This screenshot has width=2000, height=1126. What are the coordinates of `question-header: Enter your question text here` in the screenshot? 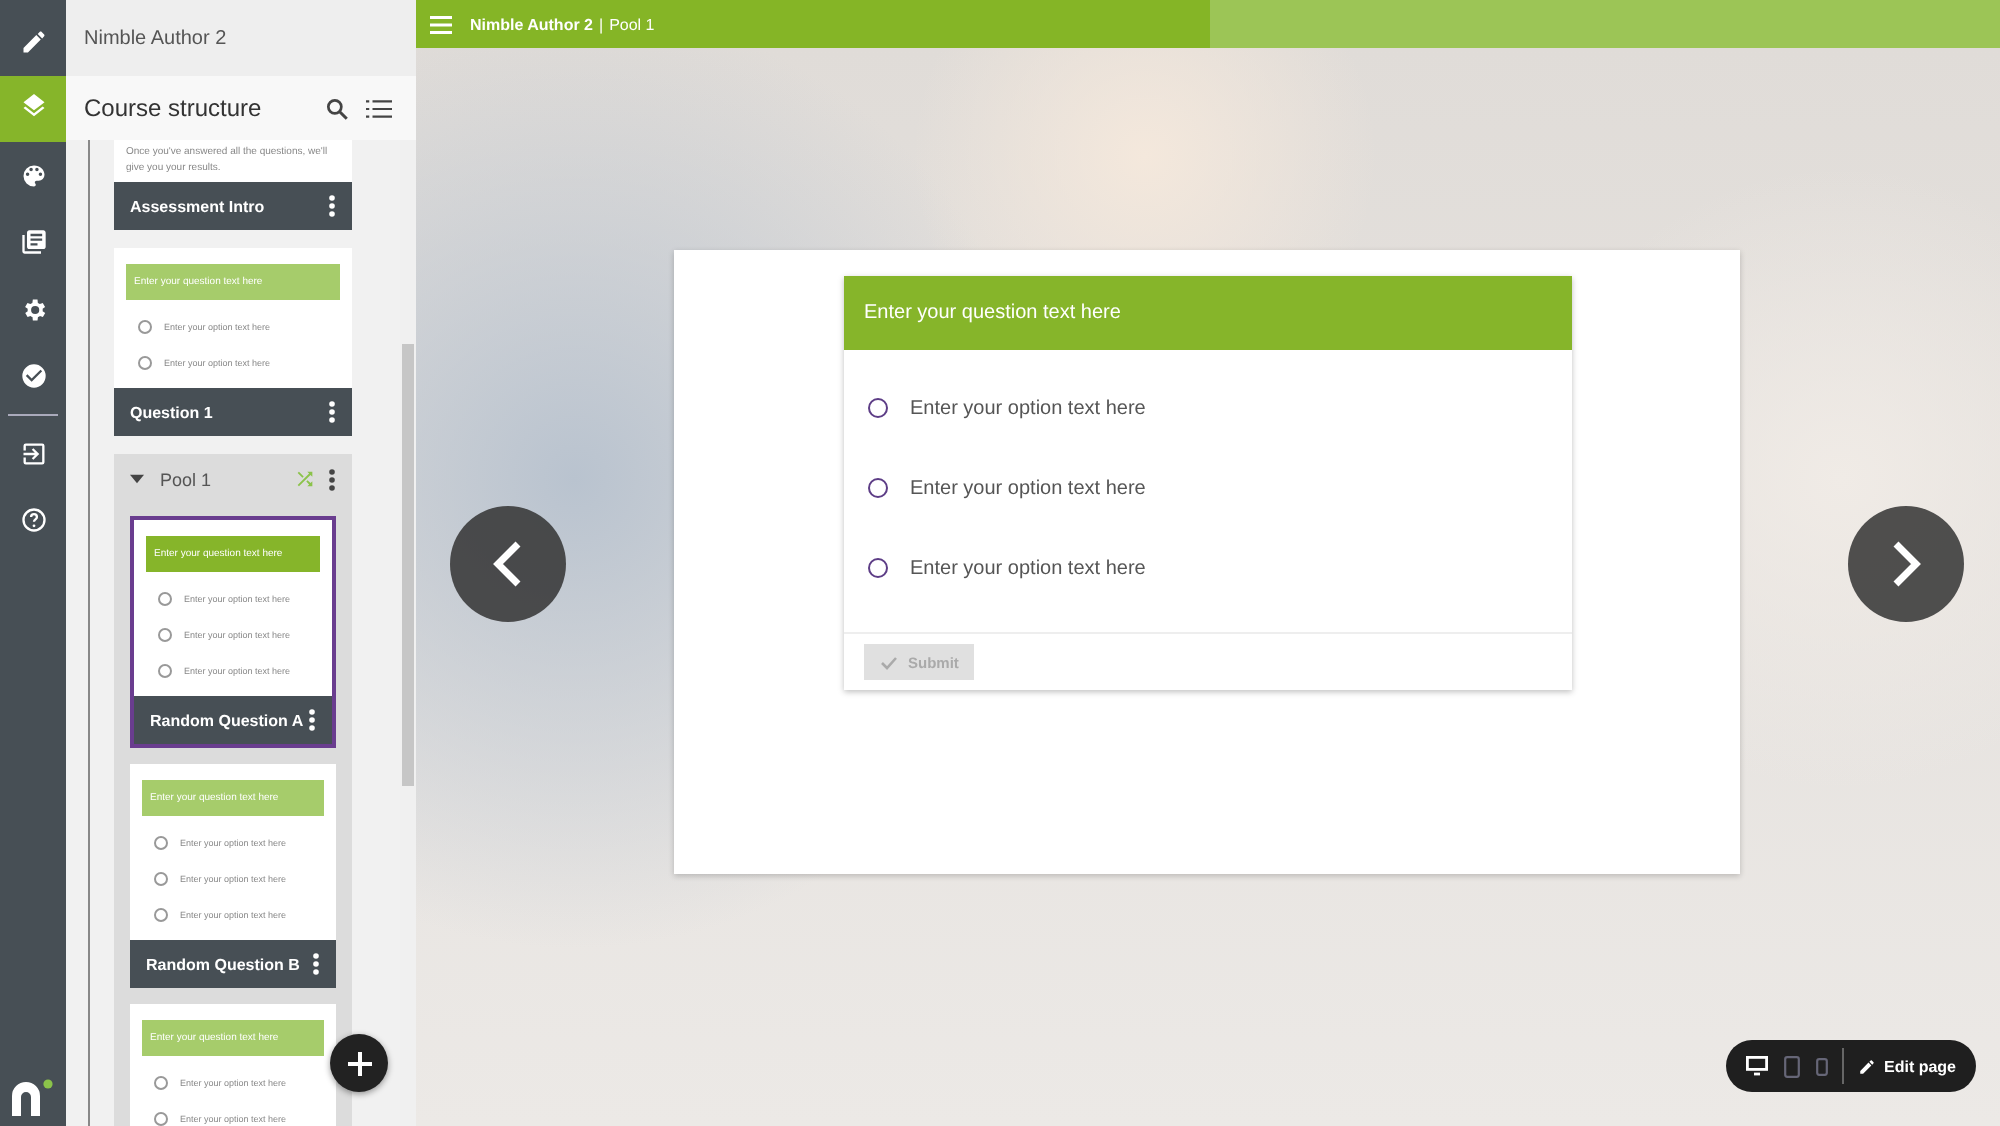 It's located at (1208, 313).